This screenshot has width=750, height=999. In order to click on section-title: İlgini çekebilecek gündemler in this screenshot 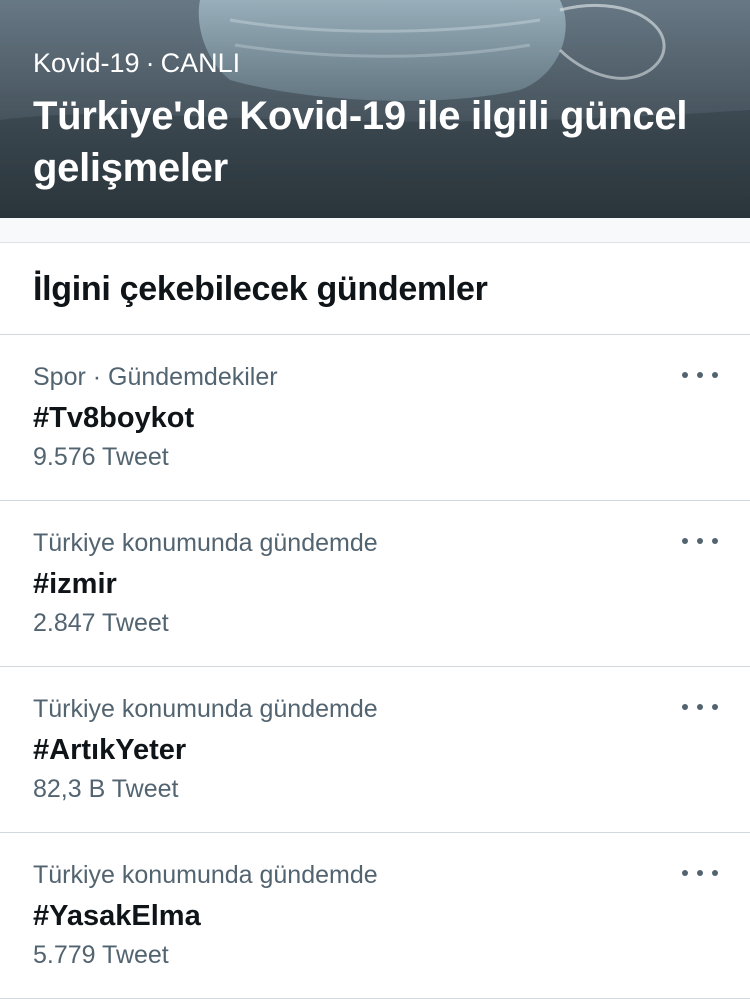, I will do `click(260, 289)`.